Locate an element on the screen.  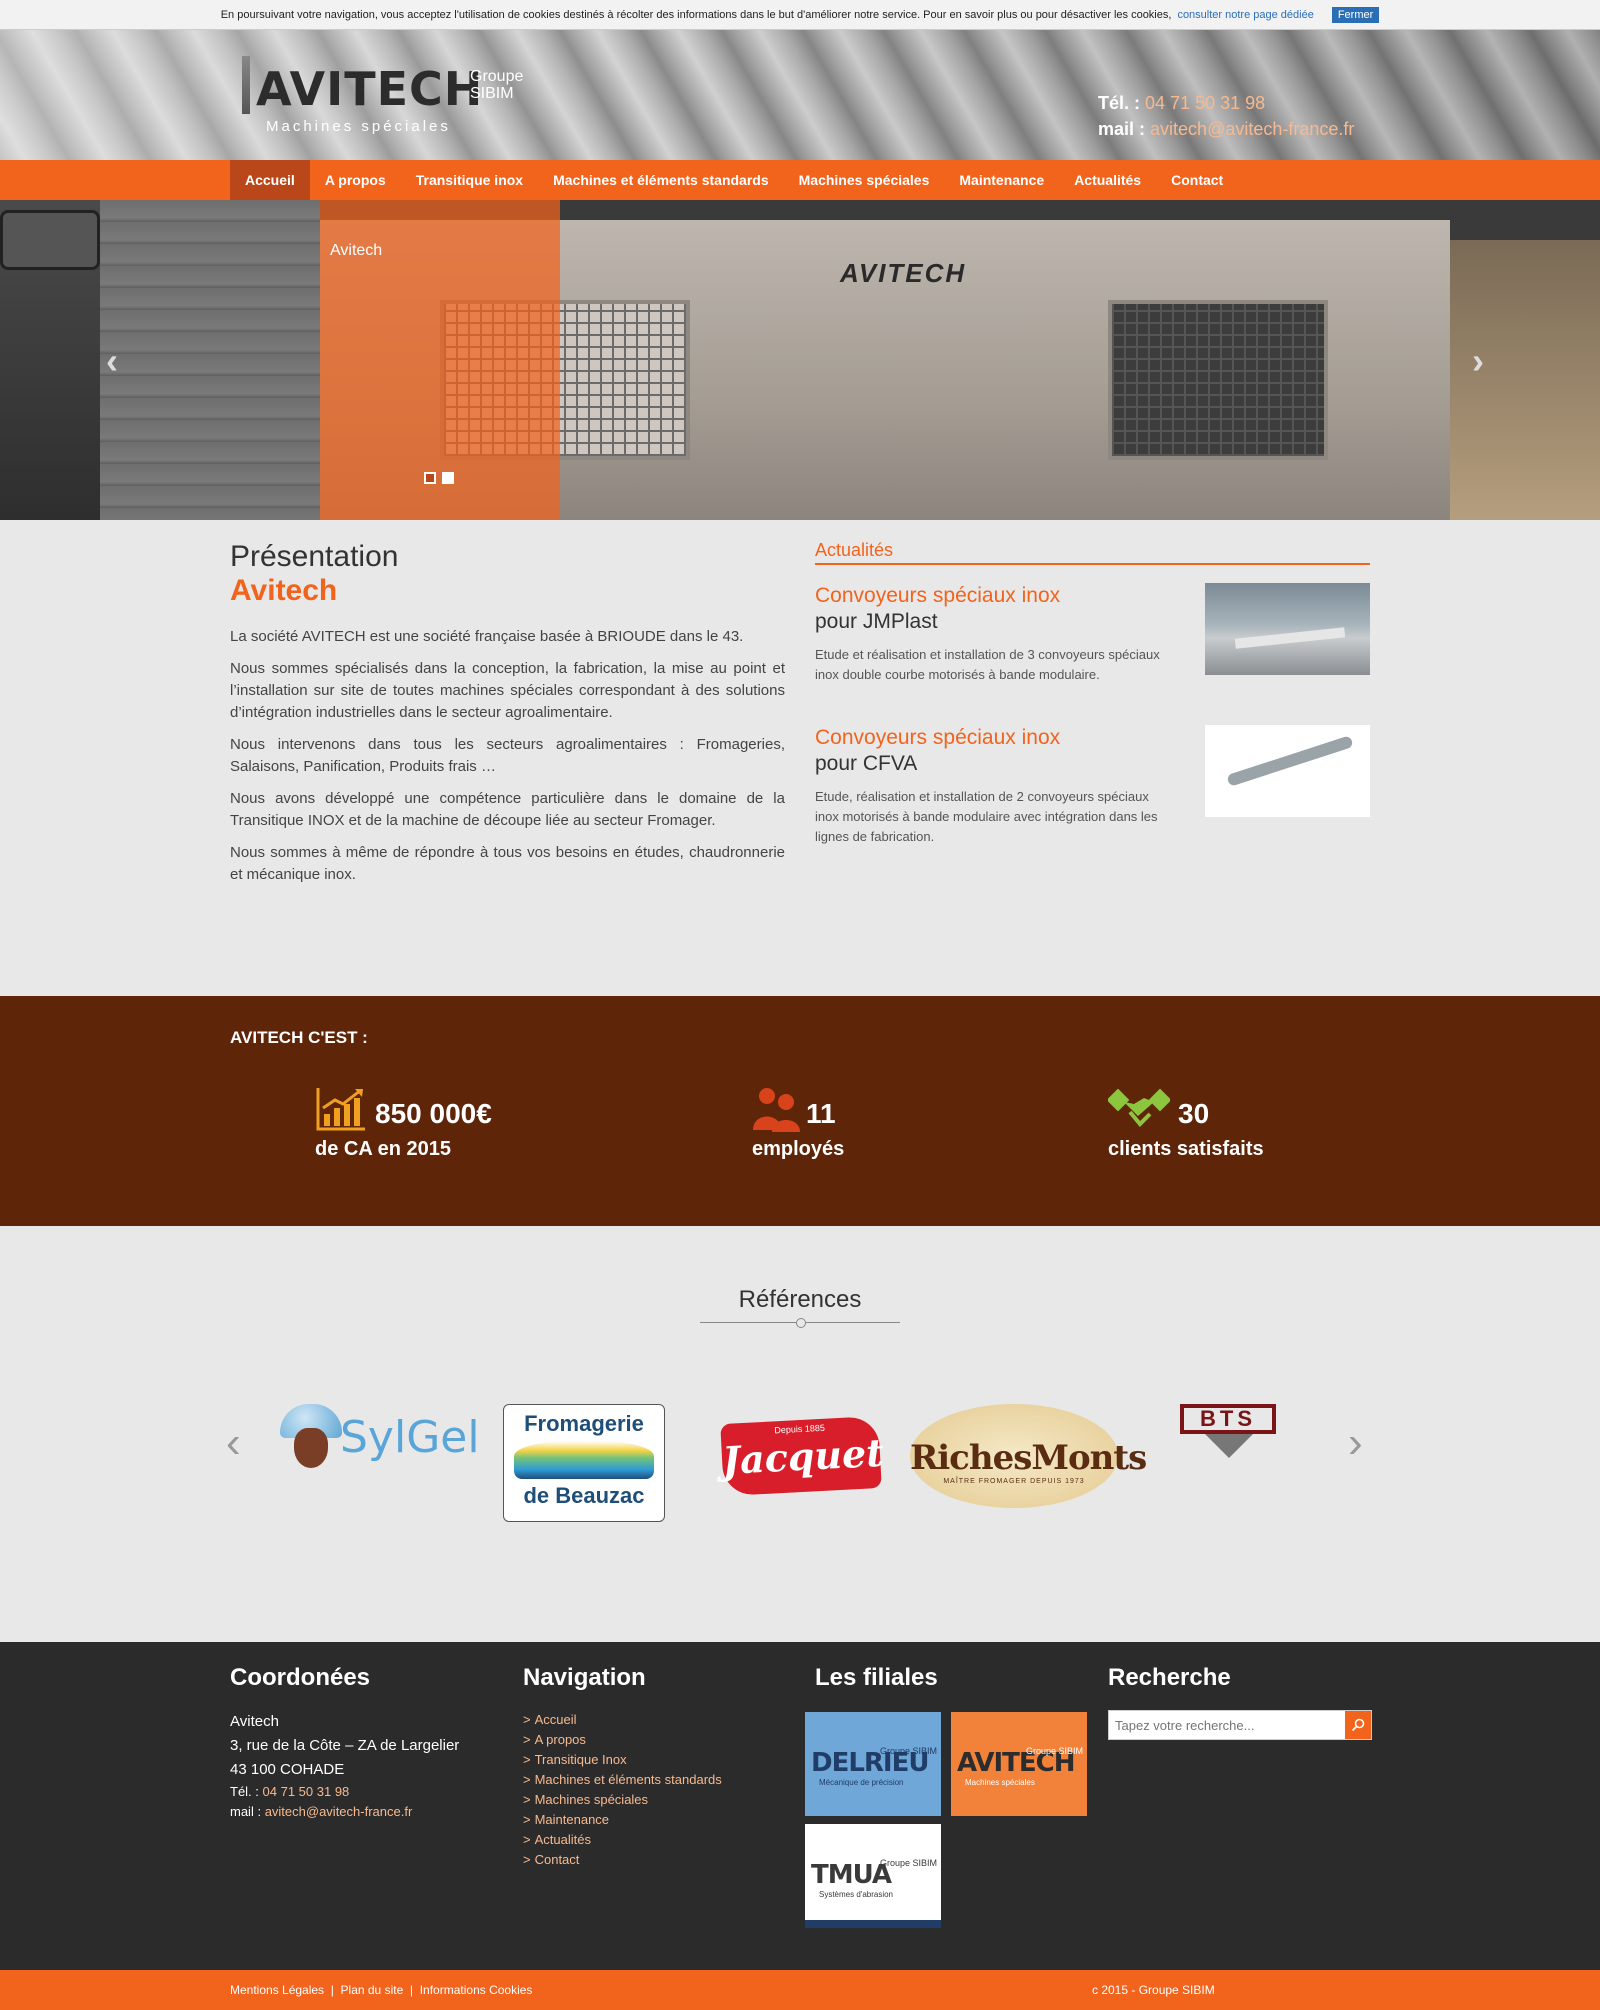
reference-logo-sylgel: SylGel is located at coordinates (379, 1439).